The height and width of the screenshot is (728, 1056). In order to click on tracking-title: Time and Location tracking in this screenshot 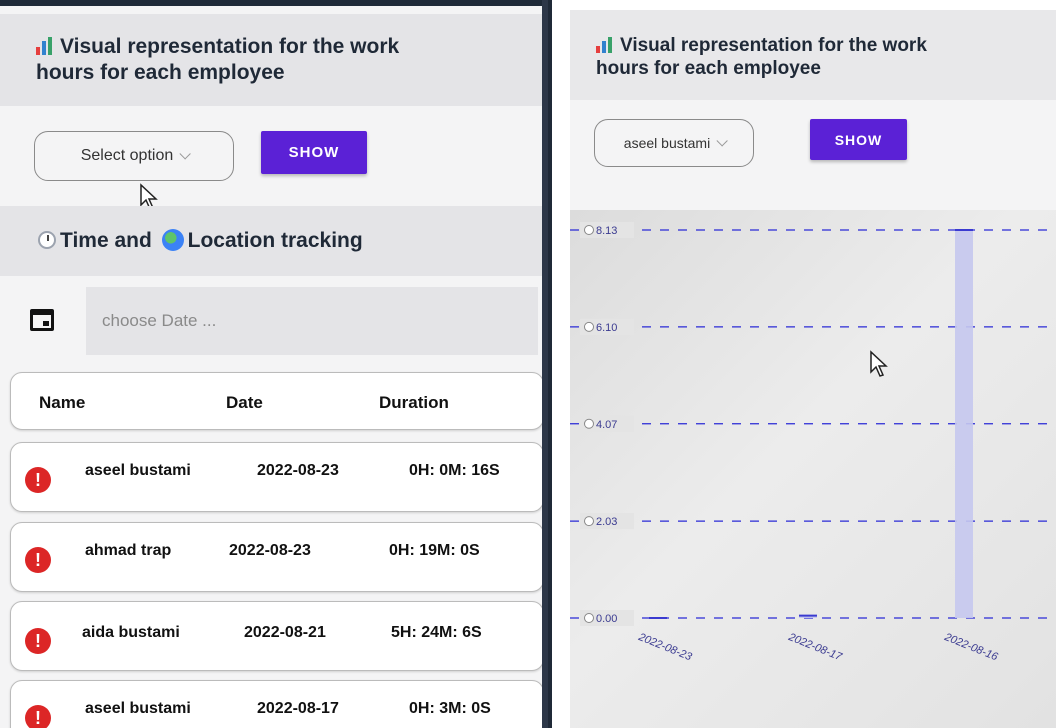, I will do `click(200, 241)`.